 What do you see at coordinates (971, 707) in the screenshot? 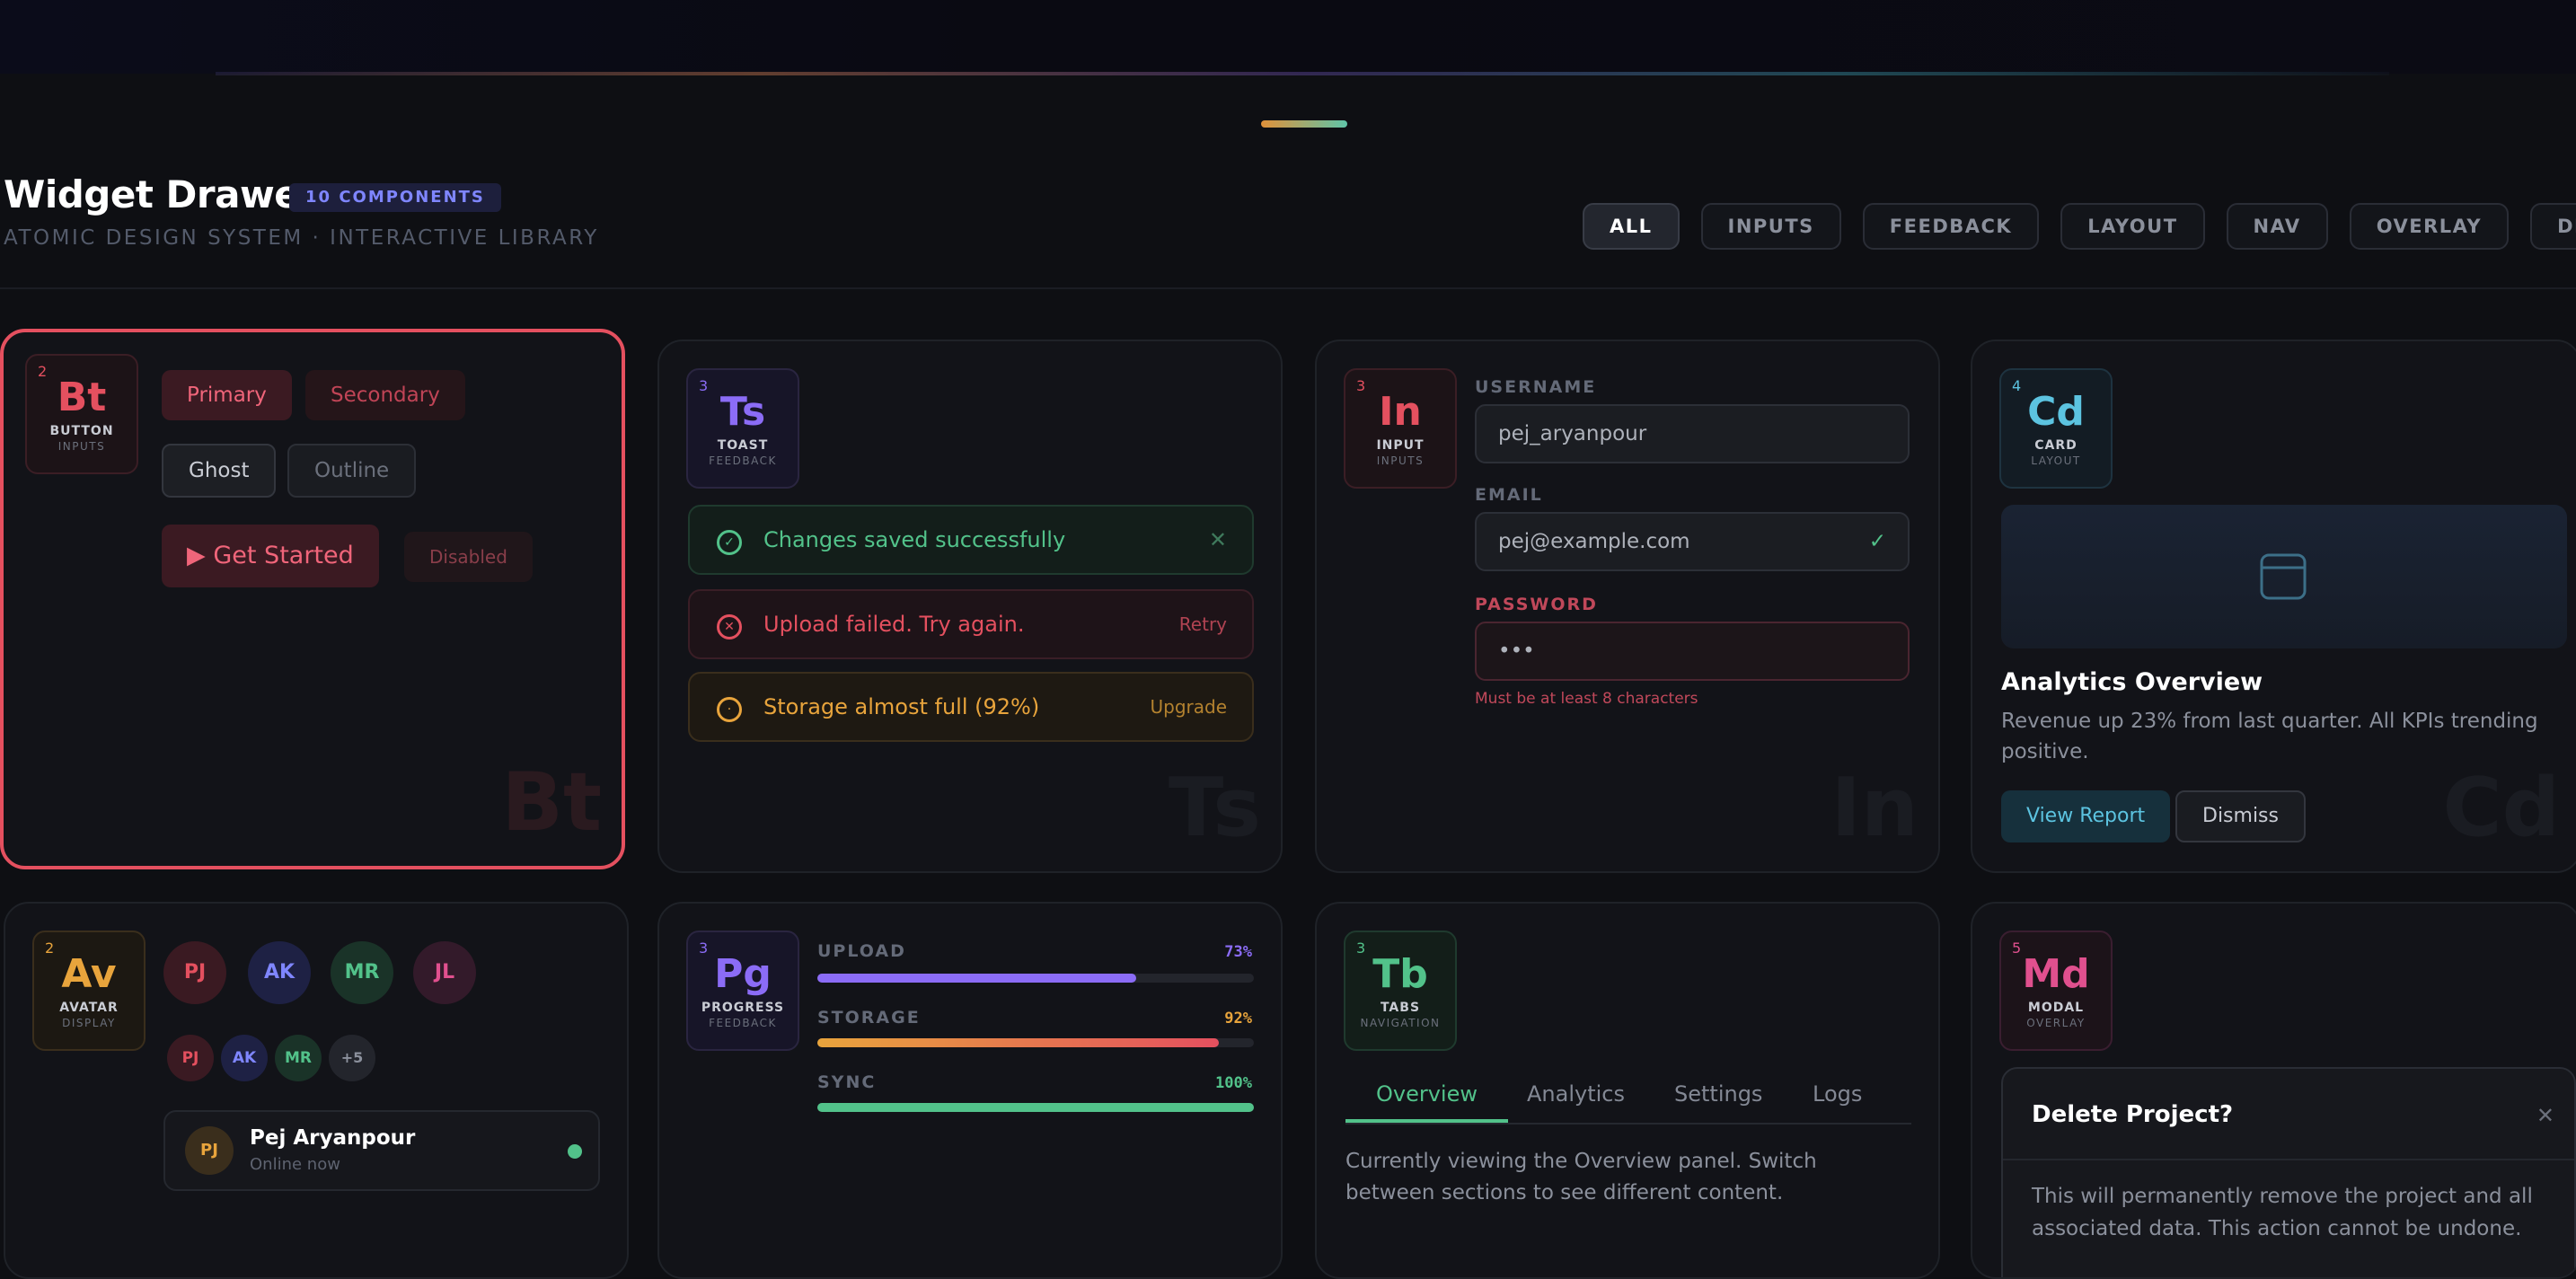
I see `warning-toast: · Storage almost full (92%) Upgrade` at bounding box center [971, 707].